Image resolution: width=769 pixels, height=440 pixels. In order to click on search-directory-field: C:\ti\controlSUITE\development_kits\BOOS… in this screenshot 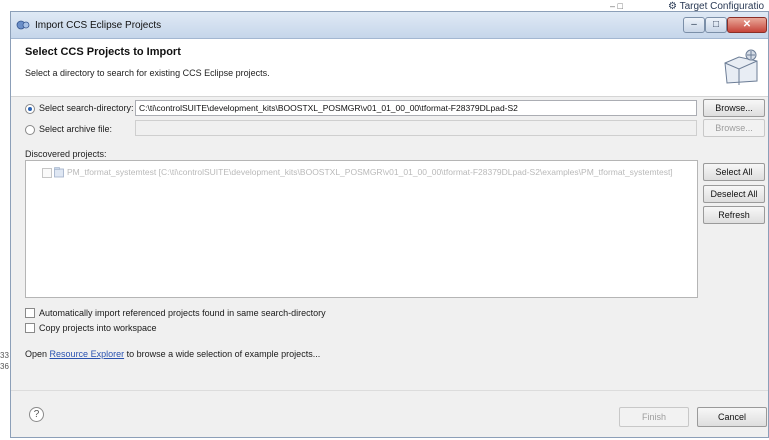, I will do `click(416, 108)`.